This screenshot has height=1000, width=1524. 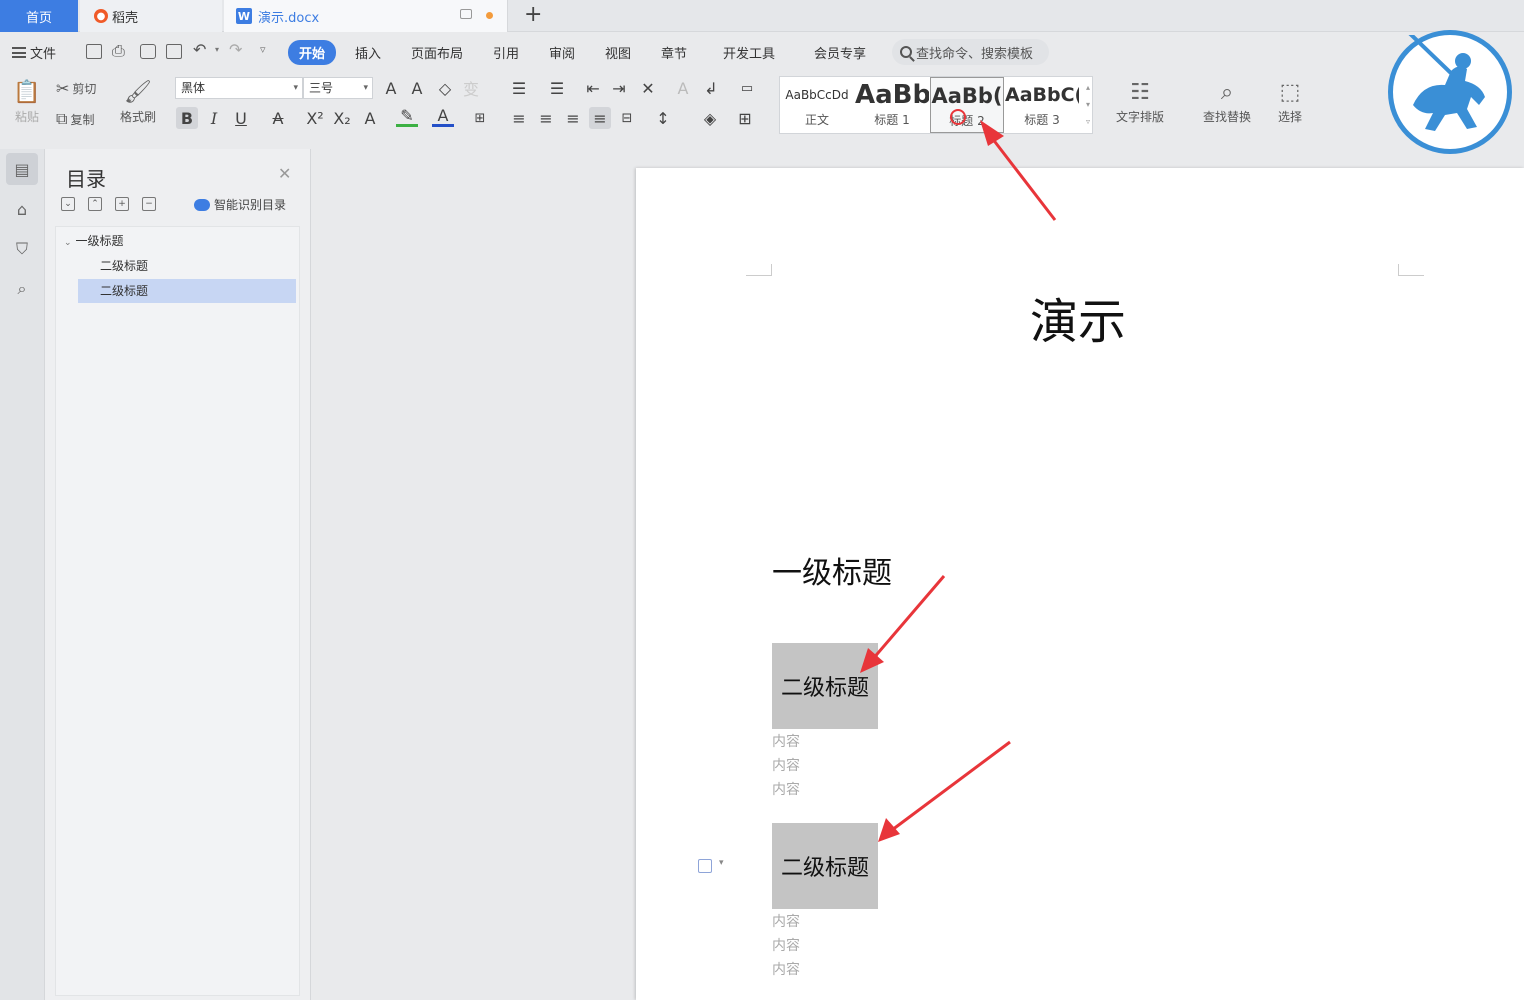 I want to click on menu-tab-view: 视图, so click(x=618, y=52).